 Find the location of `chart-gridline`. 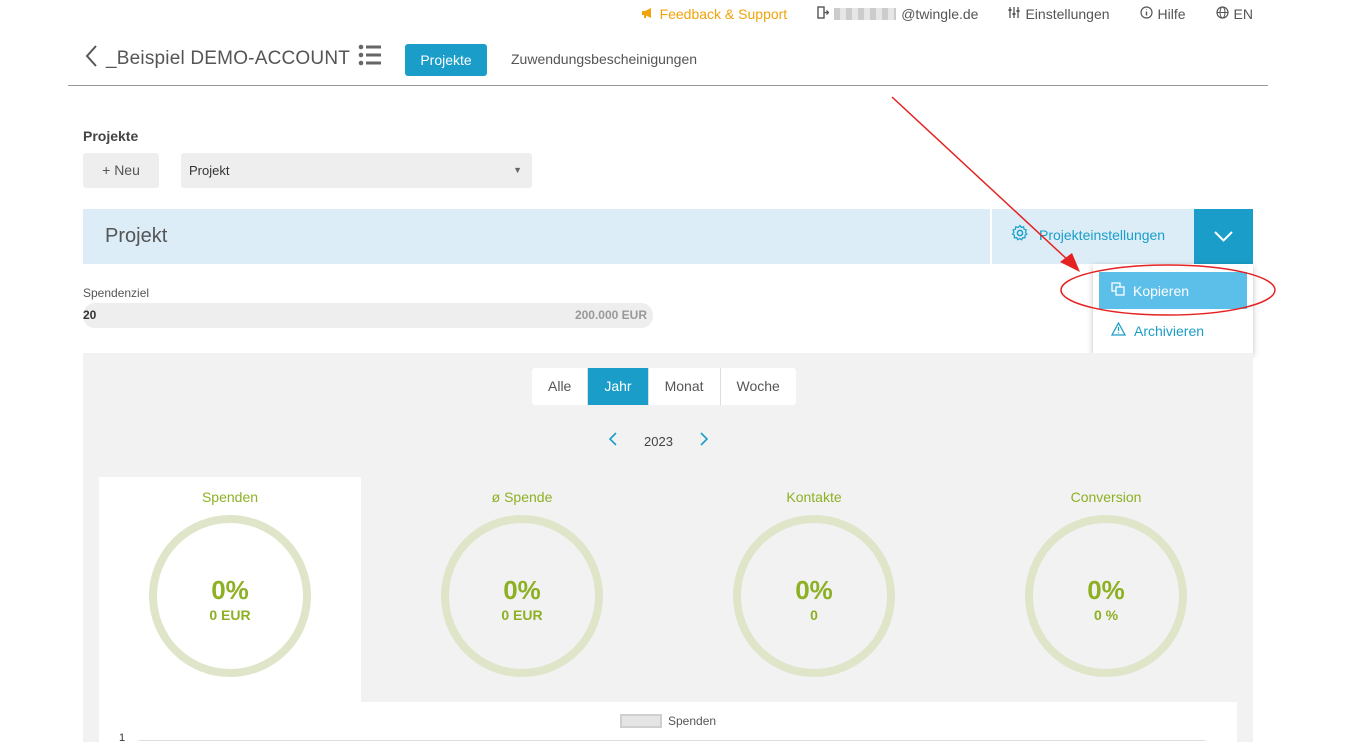

chart-gridline is located at coordinates (672, 740).